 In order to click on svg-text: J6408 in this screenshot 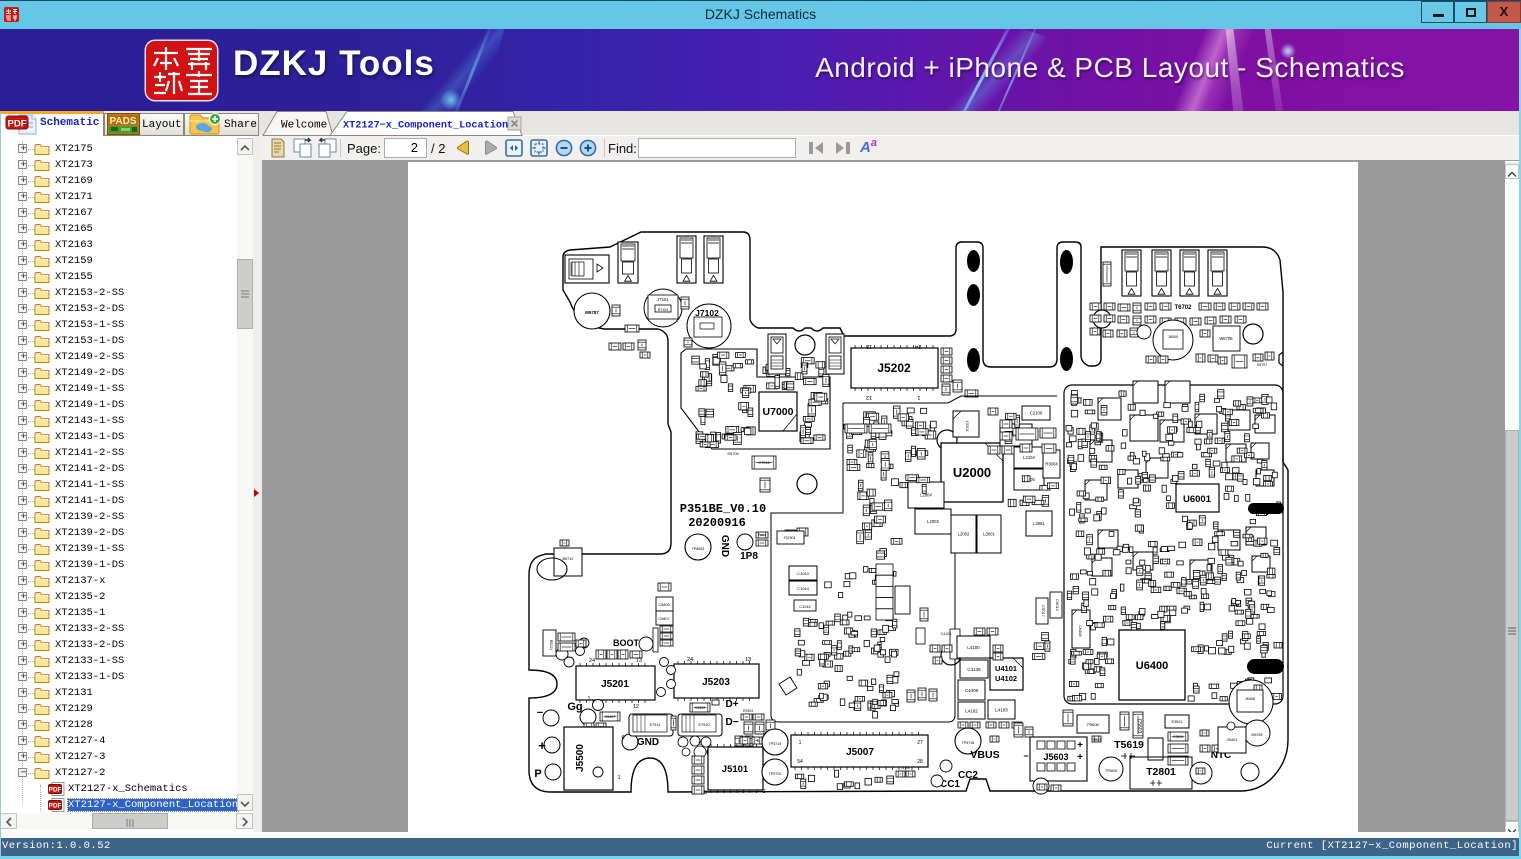, I will do `click(1250, 699)`.